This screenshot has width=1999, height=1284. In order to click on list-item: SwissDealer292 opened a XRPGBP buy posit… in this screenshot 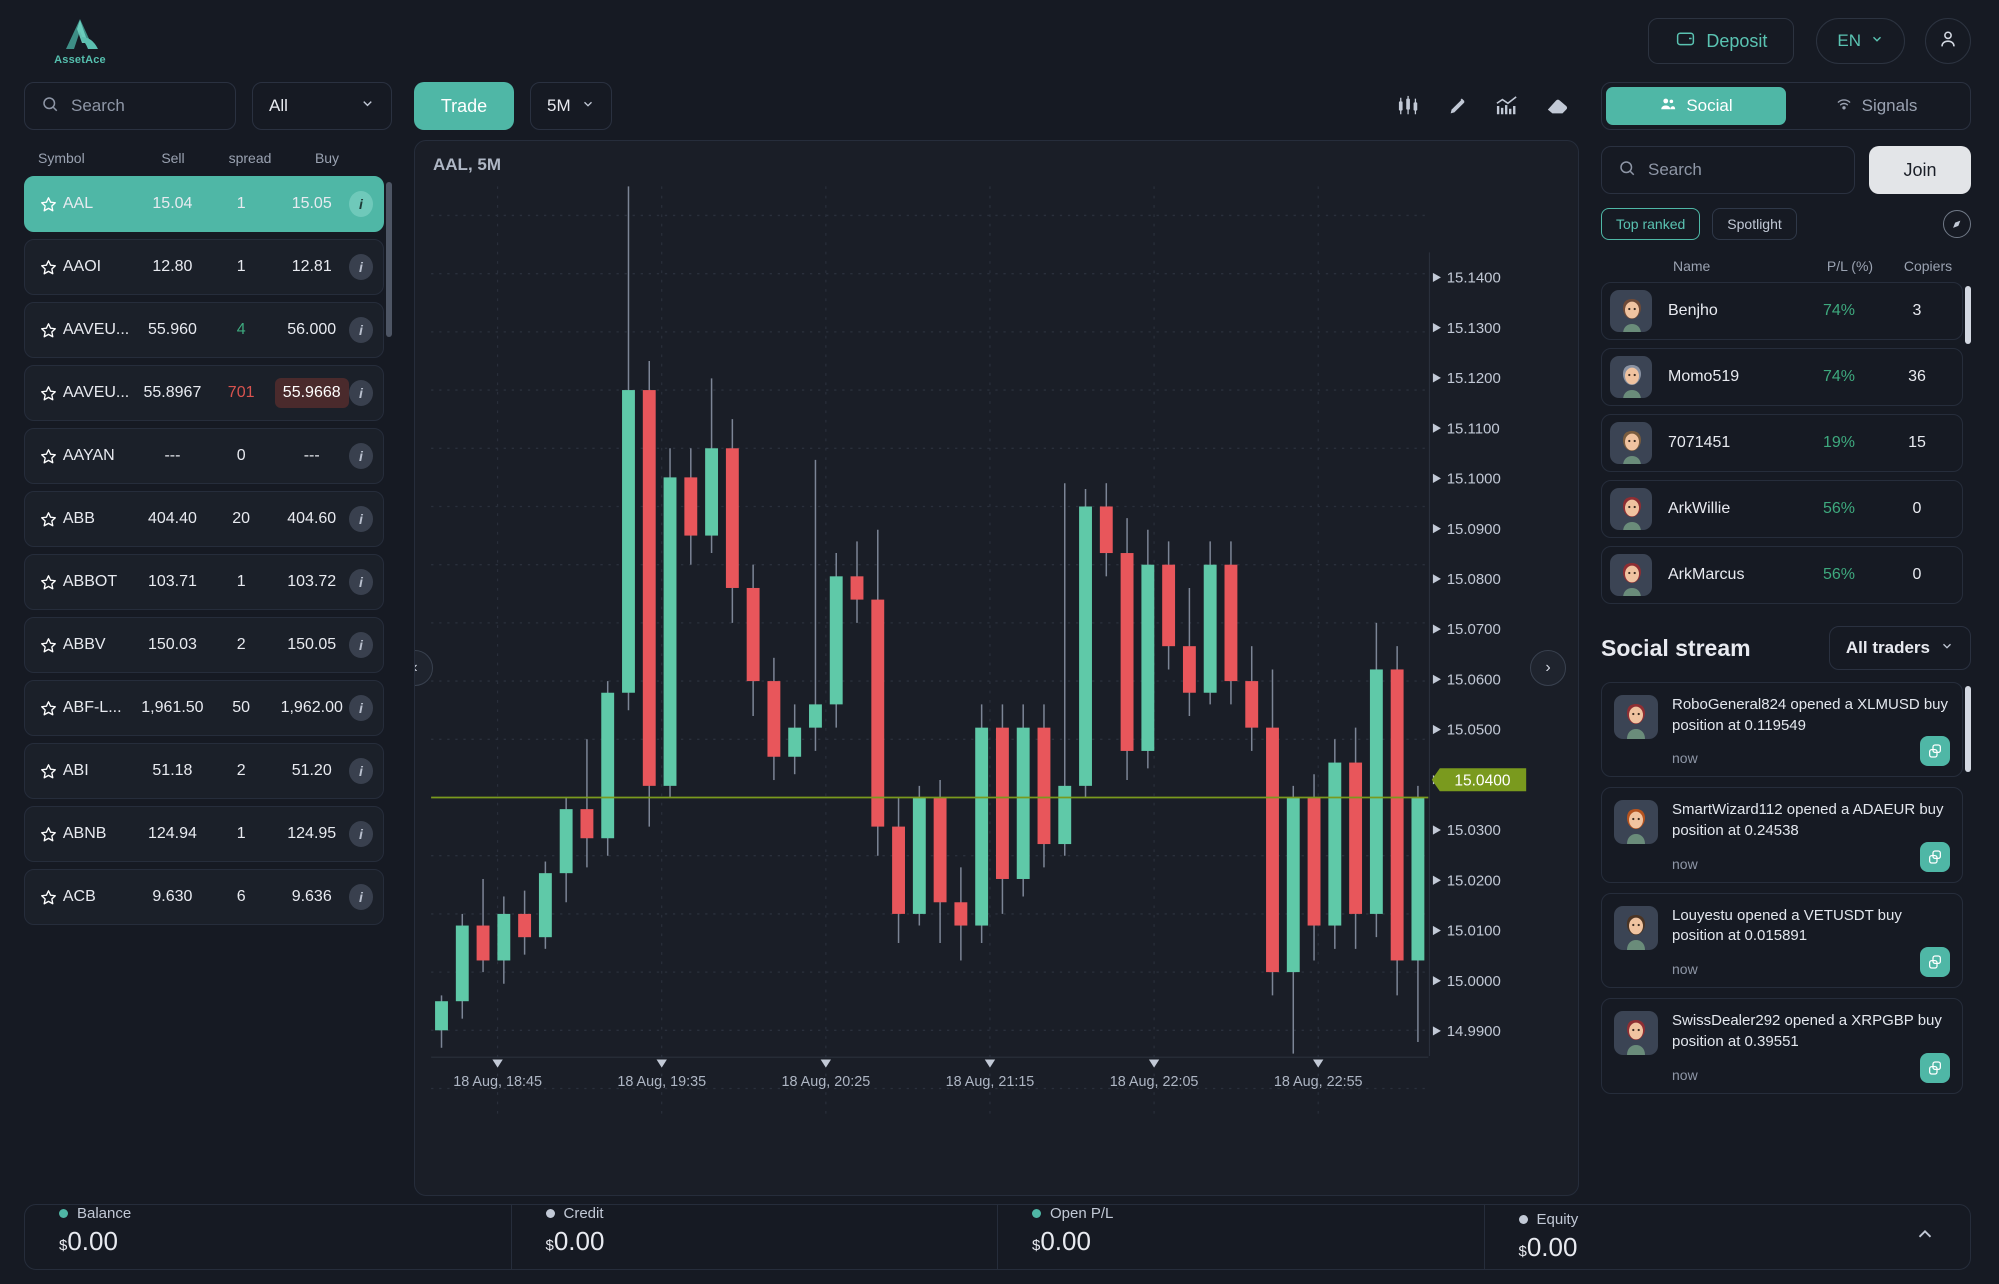, I will do `click(1782, 1046)`.